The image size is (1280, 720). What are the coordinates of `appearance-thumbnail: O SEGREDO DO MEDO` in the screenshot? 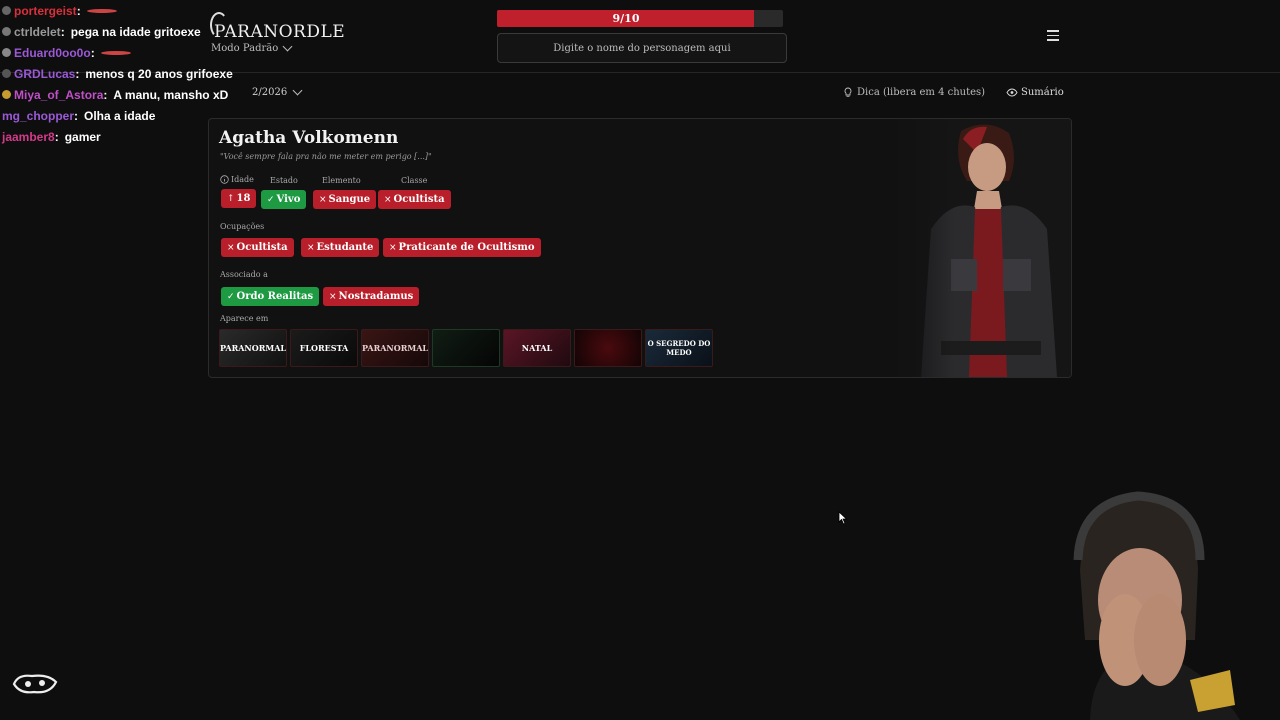 It's located at (679, 348).